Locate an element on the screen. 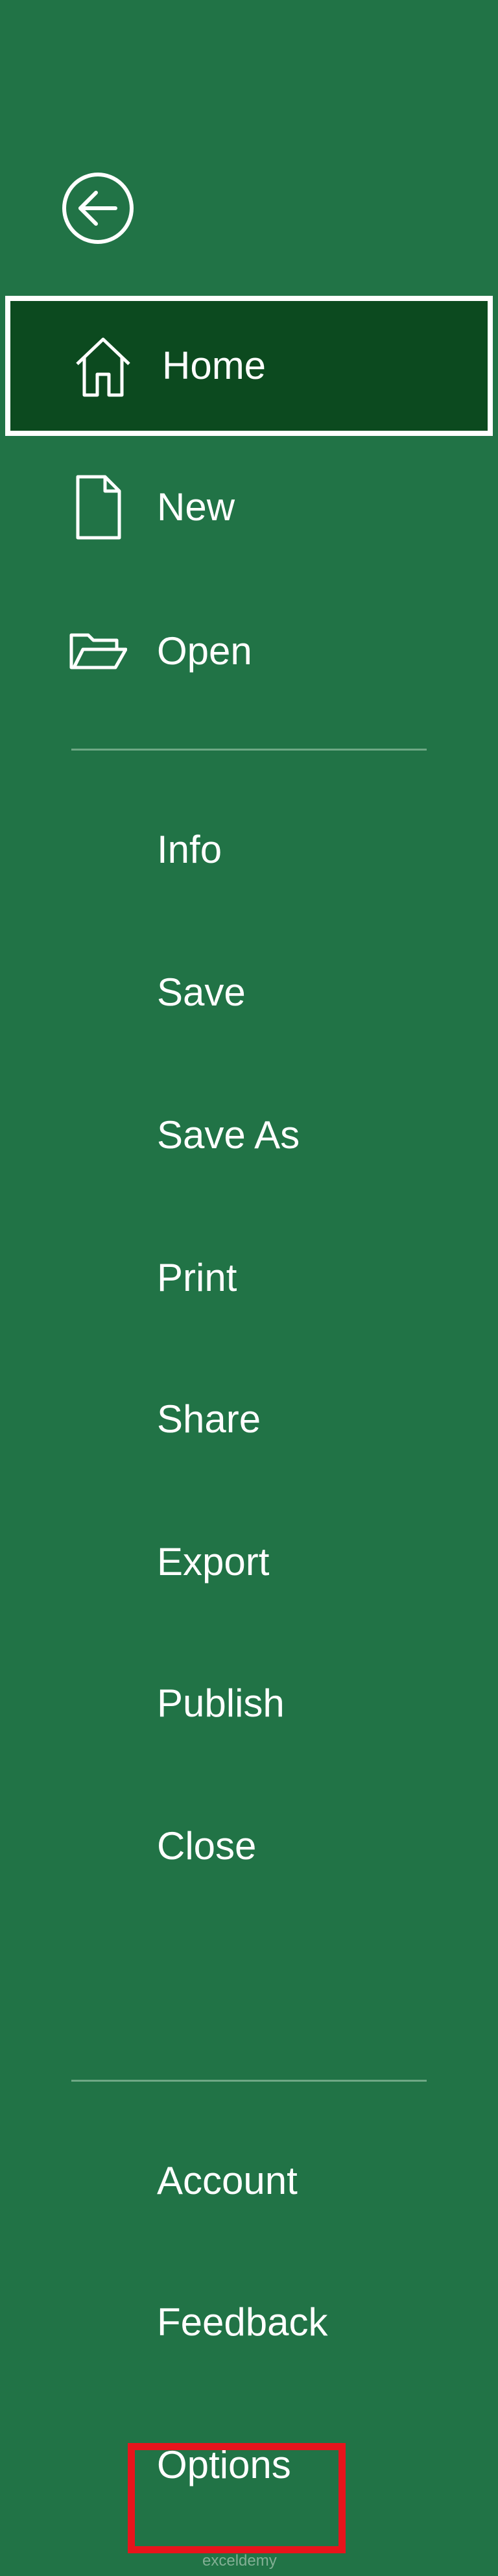  menu-item-home: Home is located at coordinates (249, 366).